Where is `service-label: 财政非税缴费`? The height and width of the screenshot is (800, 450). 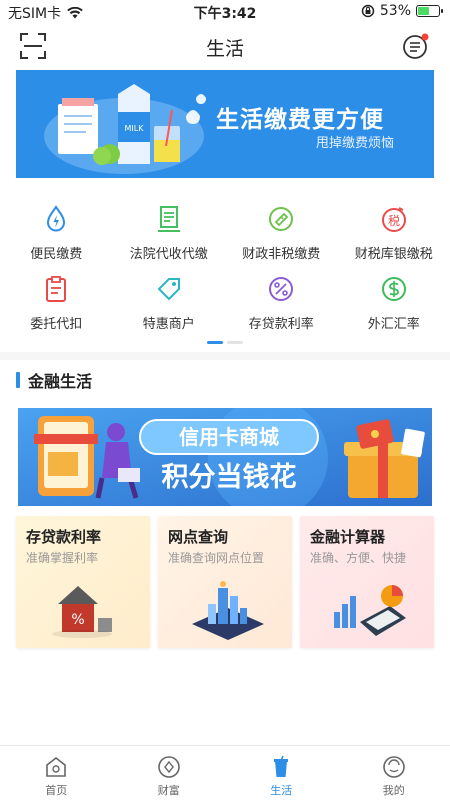 service-label: 财政非税缴费 is located at coordinates (281, 254).